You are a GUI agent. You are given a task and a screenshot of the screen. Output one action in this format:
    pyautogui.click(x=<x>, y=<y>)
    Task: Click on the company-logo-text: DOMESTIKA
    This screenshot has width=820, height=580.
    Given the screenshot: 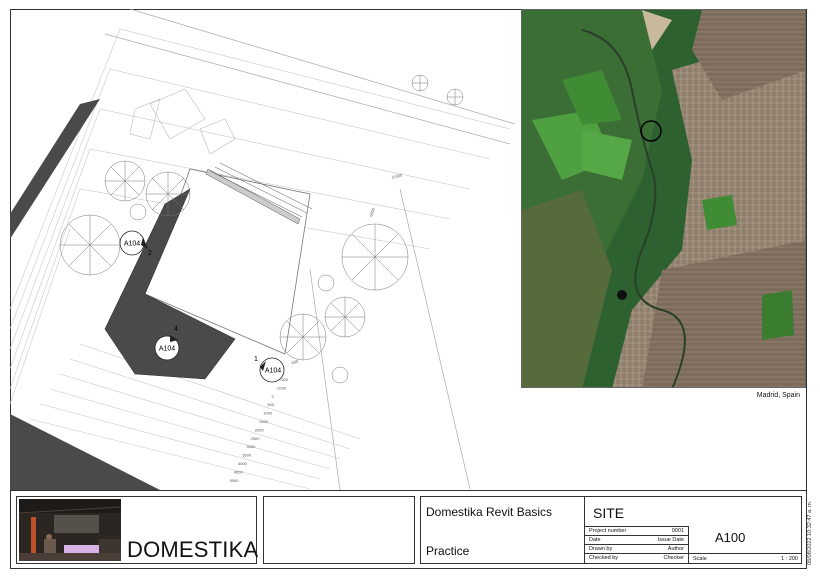 What is the action you would take?
    pyautogui.click(x=193, y=549)
    